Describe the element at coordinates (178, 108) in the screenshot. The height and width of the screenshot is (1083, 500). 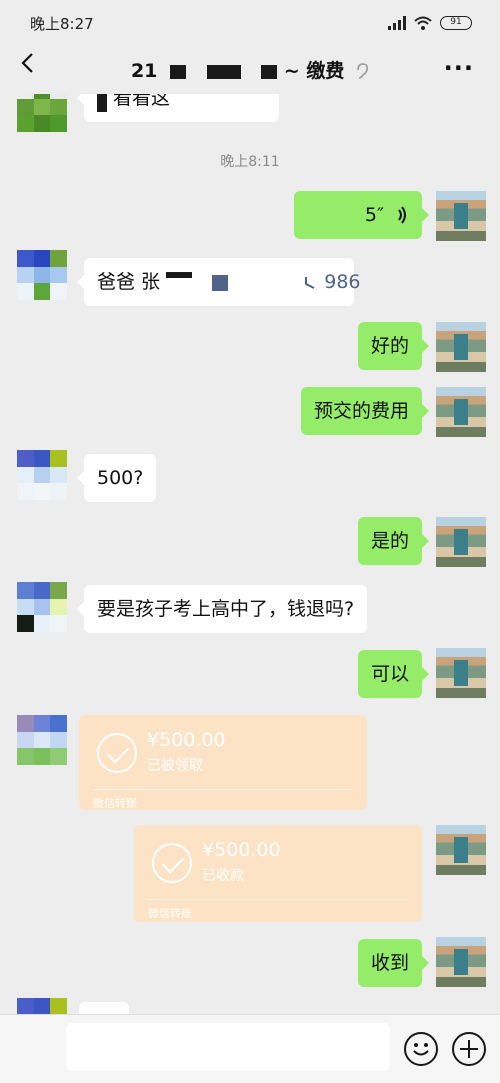
I see `message-bubble: 看看这` at that location.